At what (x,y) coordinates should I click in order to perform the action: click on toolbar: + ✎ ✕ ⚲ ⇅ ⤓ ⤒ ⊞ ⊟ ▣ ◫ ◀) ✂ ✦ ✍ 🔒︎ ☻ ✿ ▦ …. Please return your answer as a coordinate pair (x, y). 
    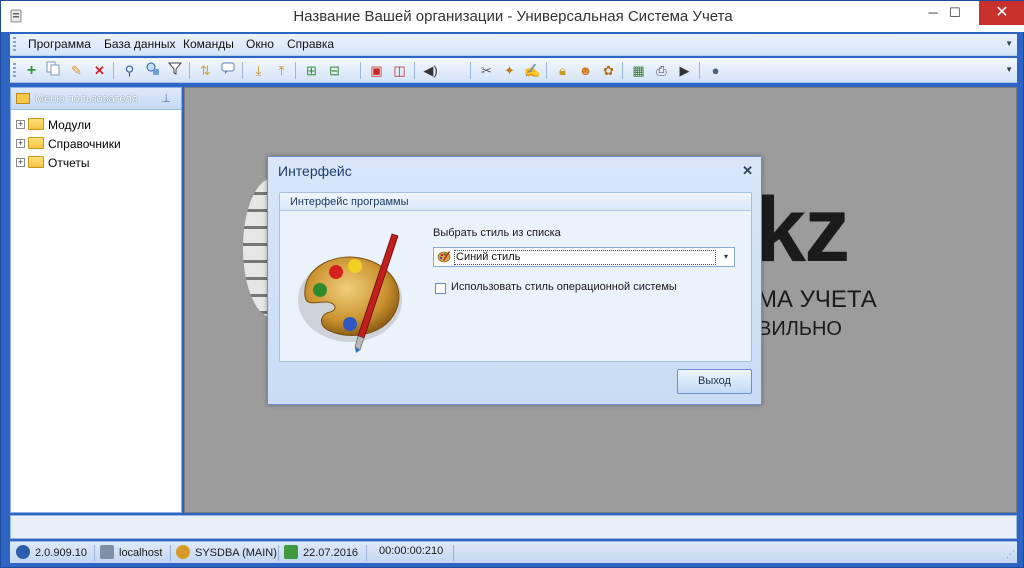
    Looking at the image, I should click on (513, 70).